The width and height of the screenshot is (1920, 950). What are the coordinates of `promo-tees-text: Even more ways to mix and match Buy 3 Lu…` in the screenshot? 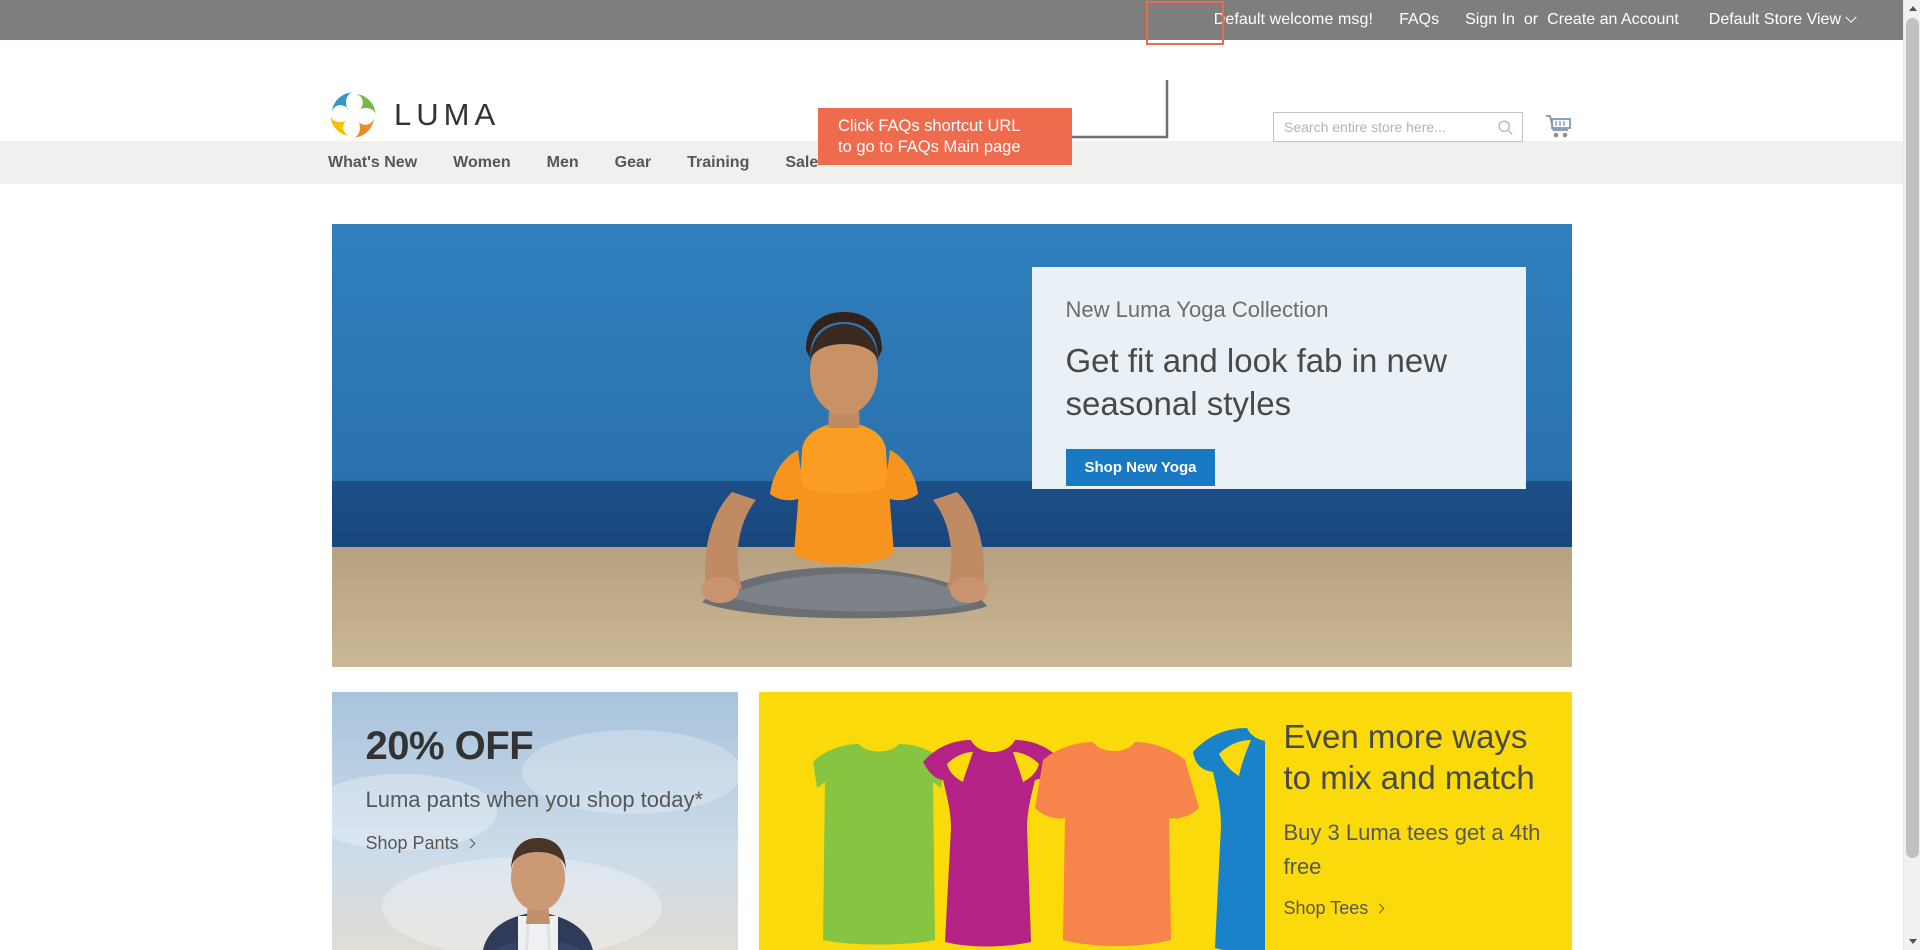 It's located at (1419, 817).